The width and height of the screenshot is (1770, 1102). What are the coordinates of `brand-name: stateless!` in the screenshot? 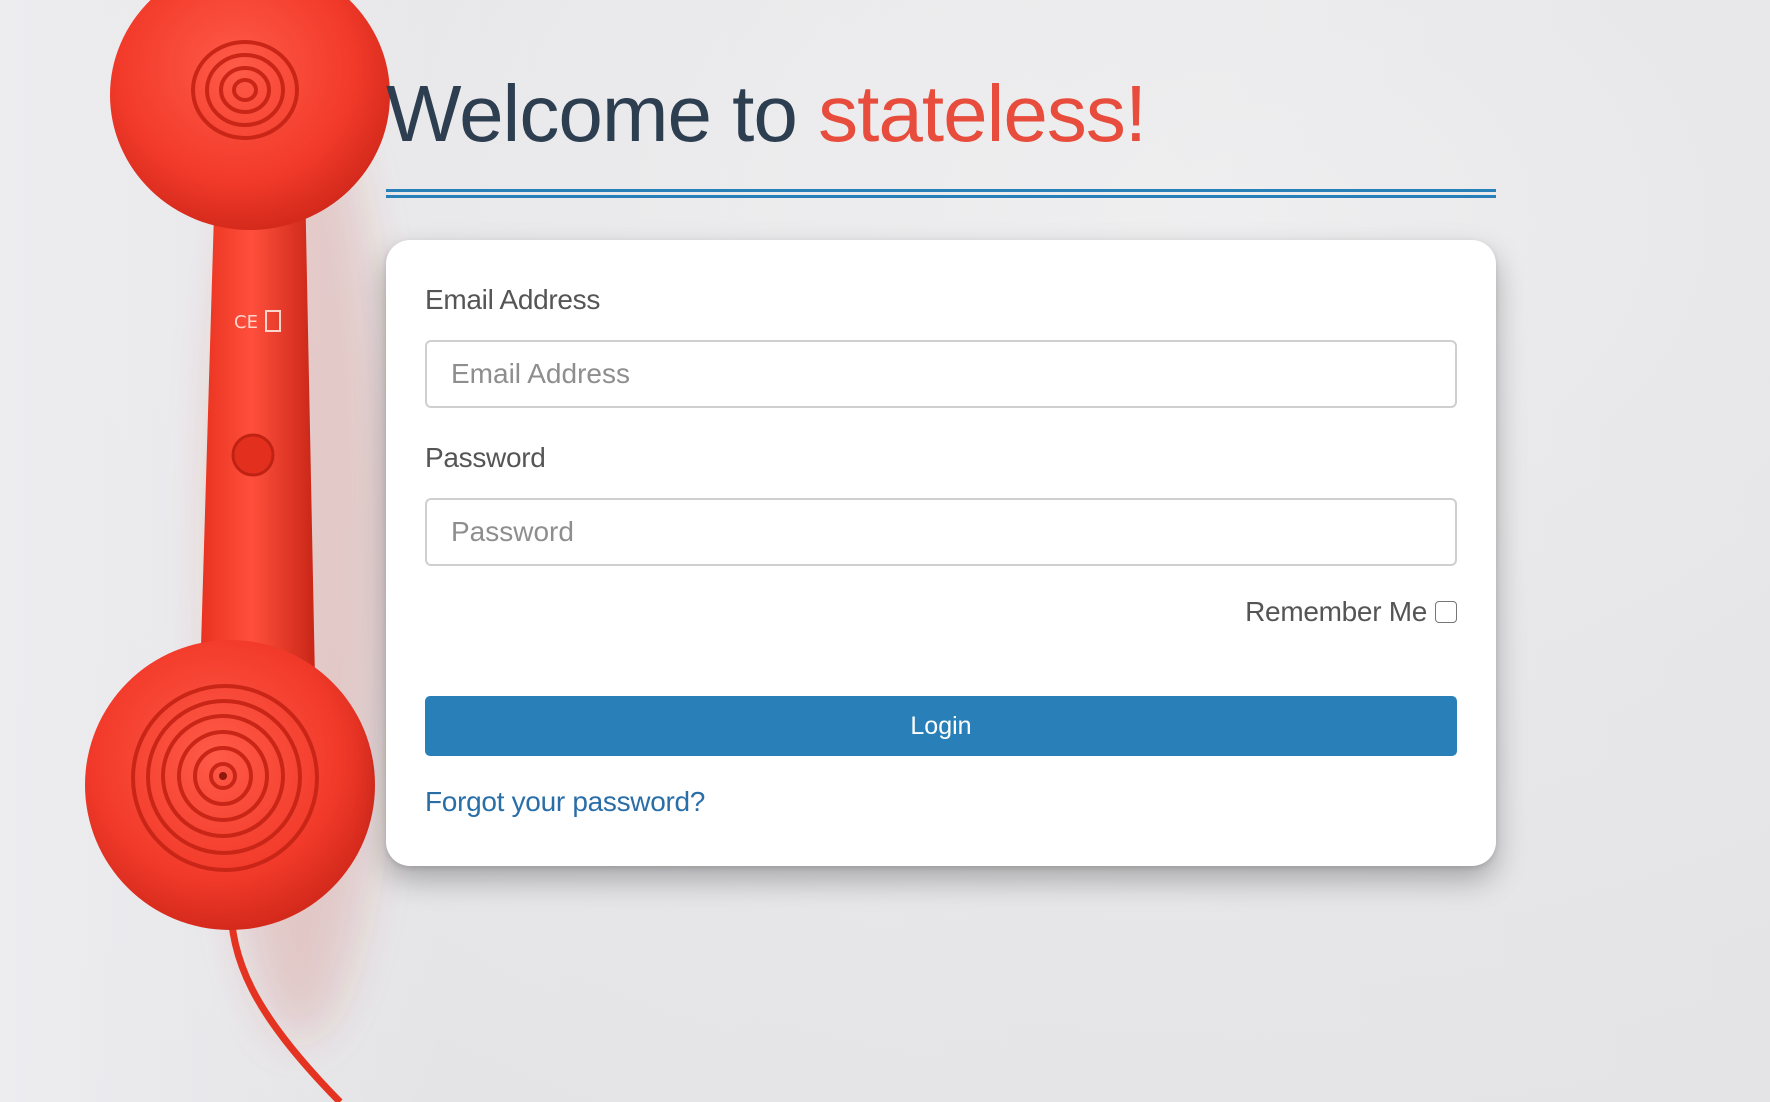 It's located at (982, 113).